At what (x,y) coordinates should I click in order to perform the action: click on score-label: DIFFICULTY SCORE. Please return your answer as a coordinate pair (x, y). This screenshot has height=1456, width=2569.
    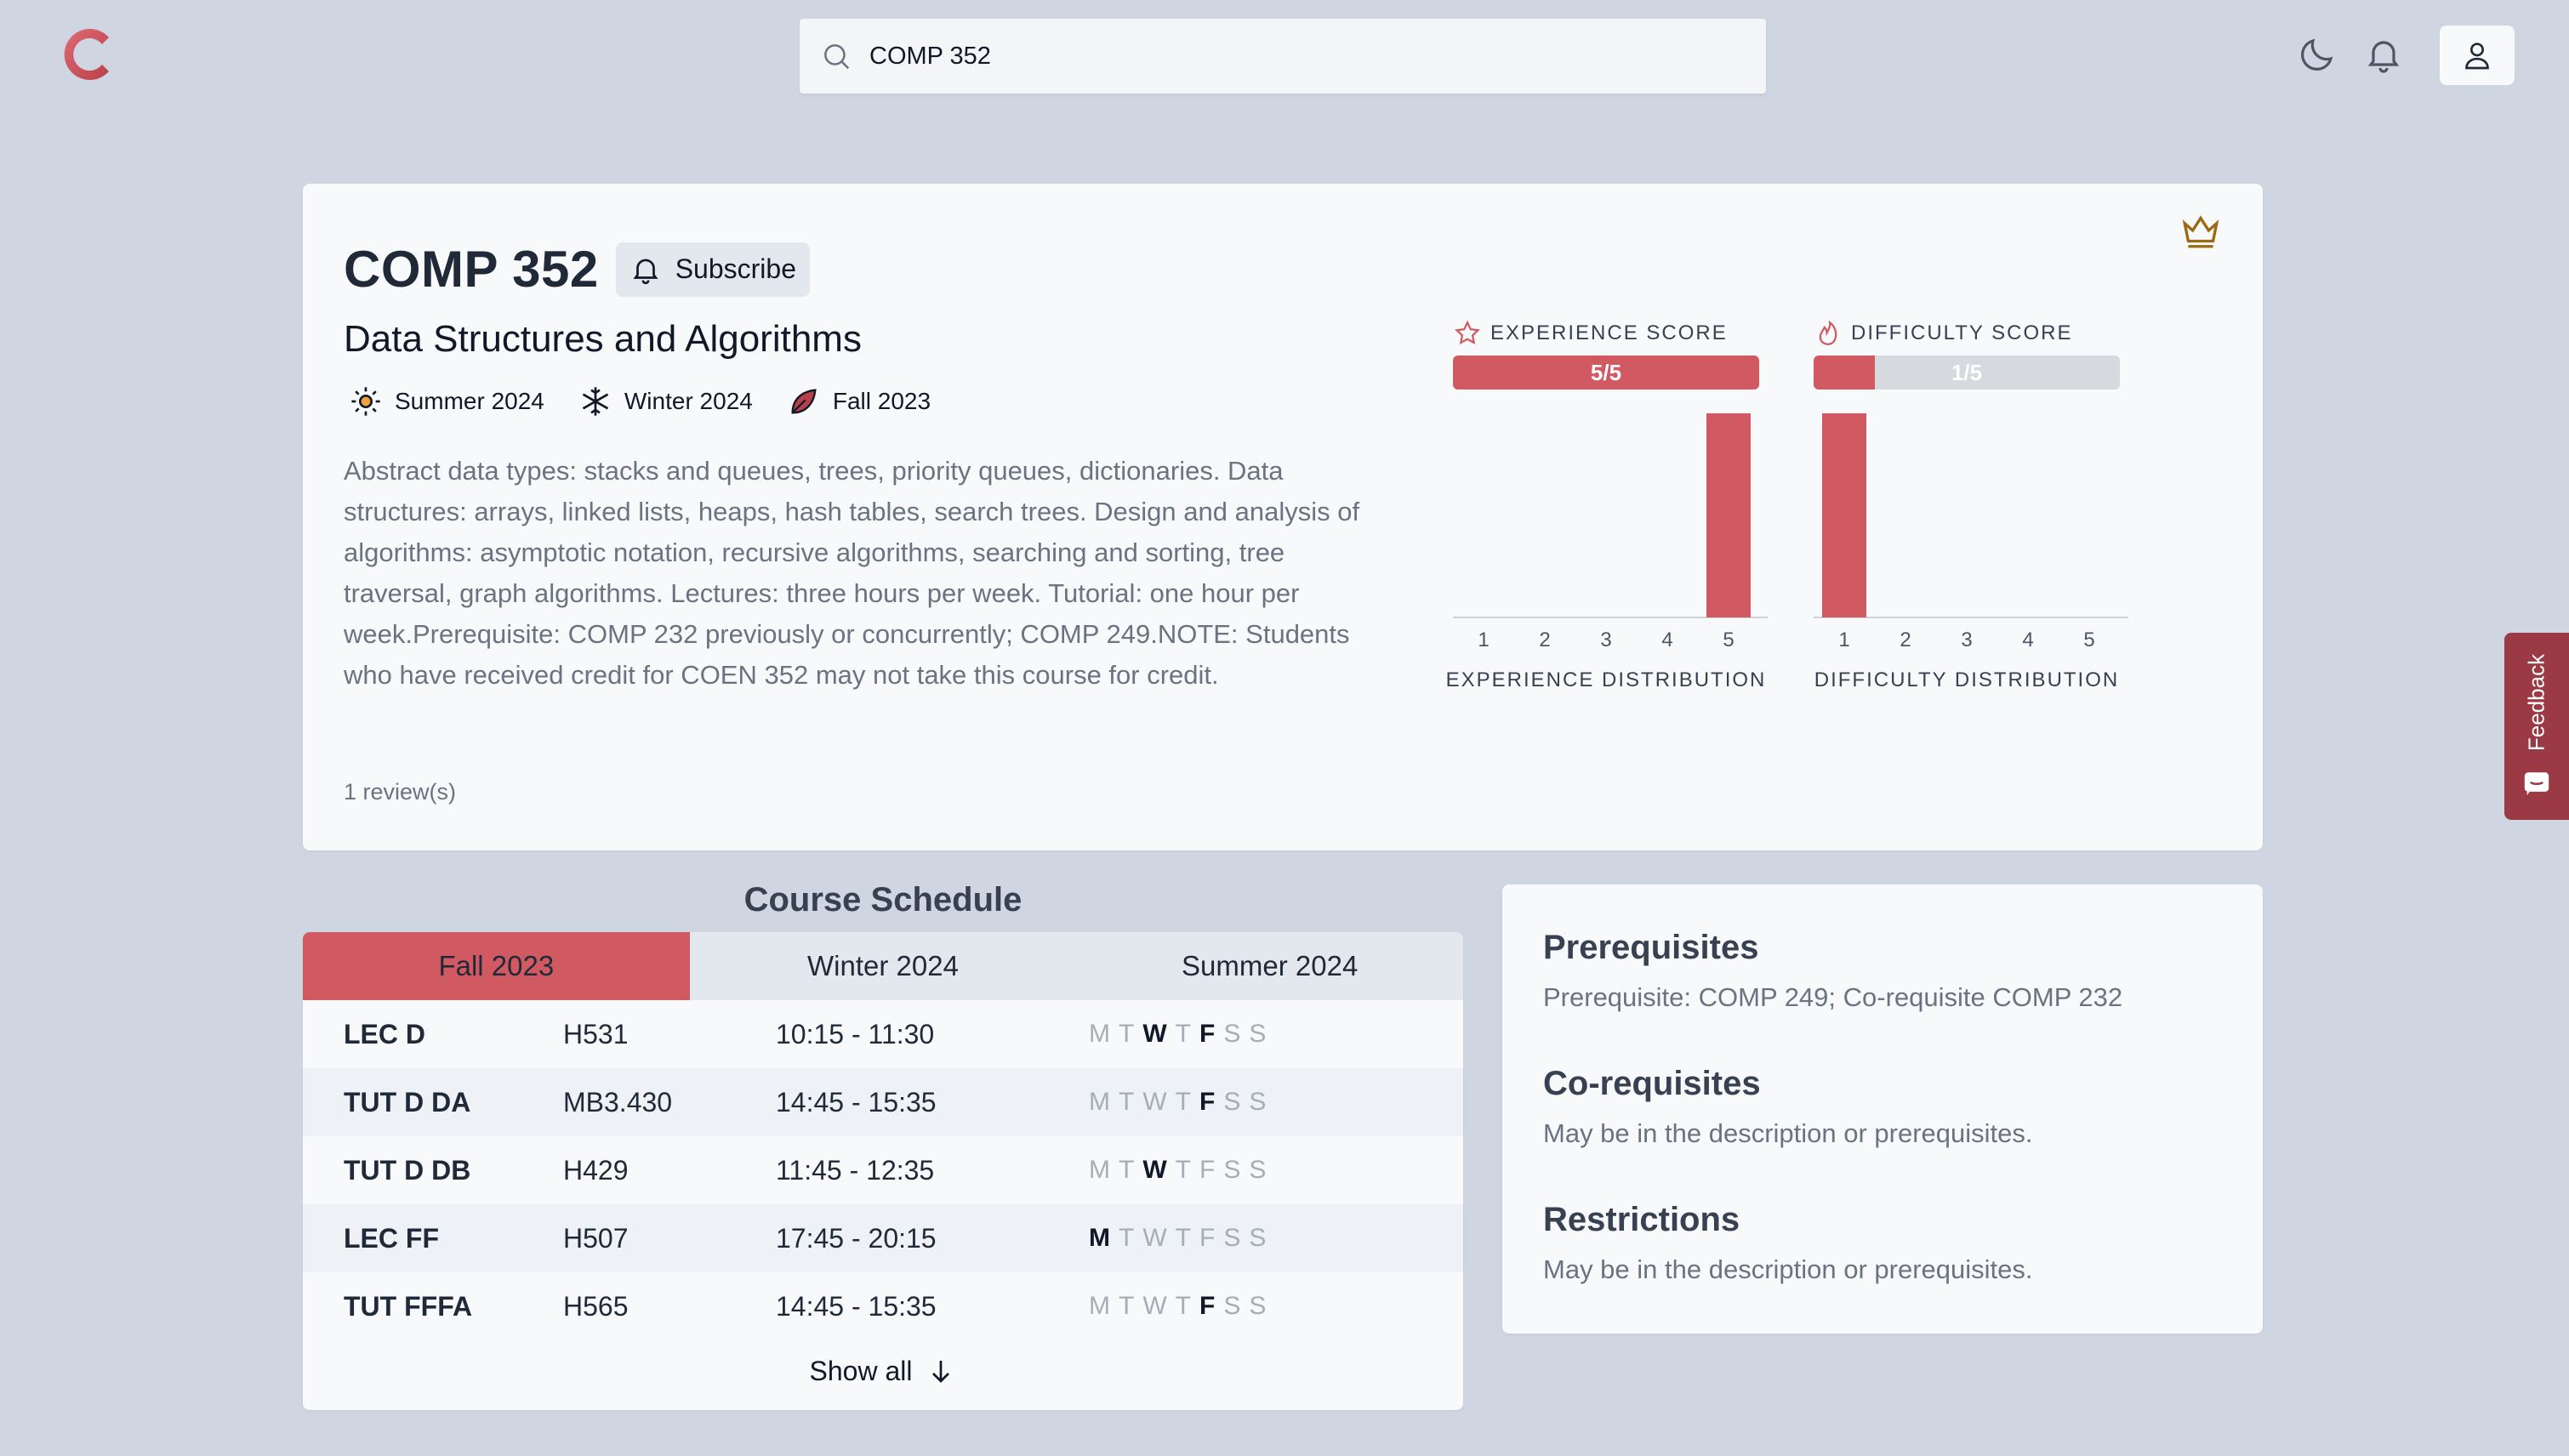
    Looking at the image, I should click on (1962, 332).